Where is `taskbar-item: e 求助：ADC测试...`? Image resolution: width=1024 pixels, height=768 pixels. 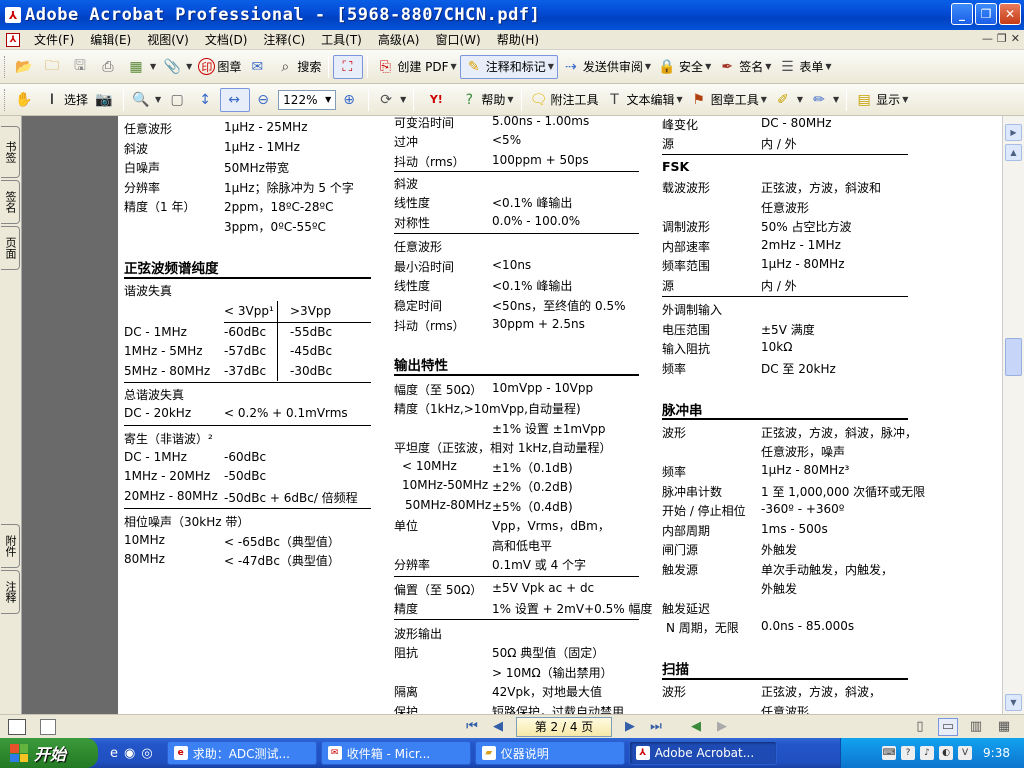 taskbar-item: e 求助：ADC测试... is located at coordinates (241, 753).